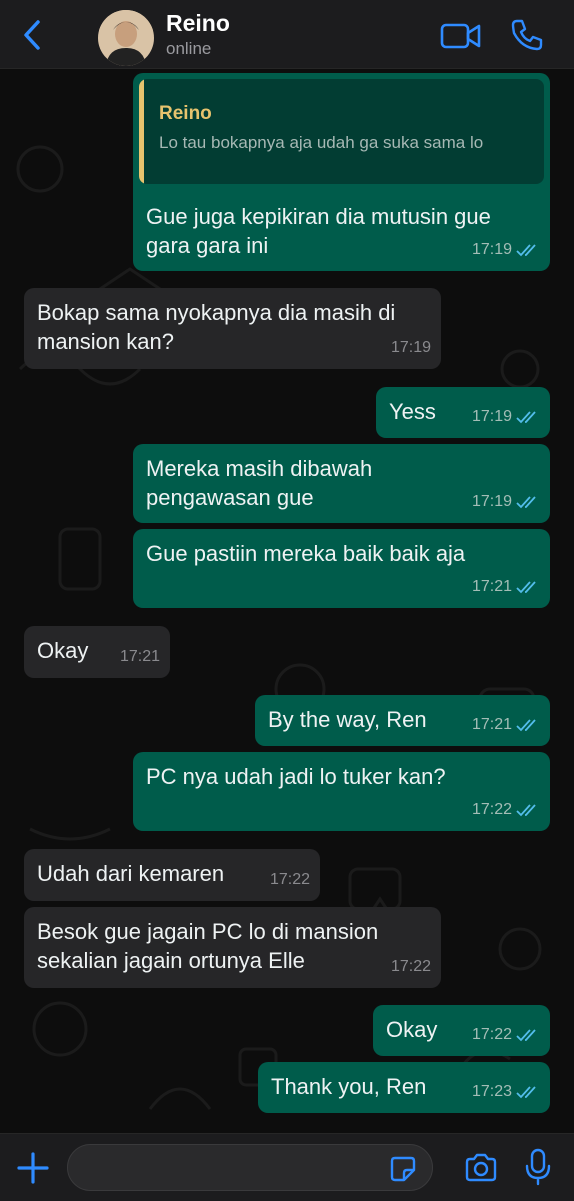  What do you see at coordinates (230, 497) in the screenshot?
I see `message-text-line: pengawasan gue` at bounding box center [230, 497].